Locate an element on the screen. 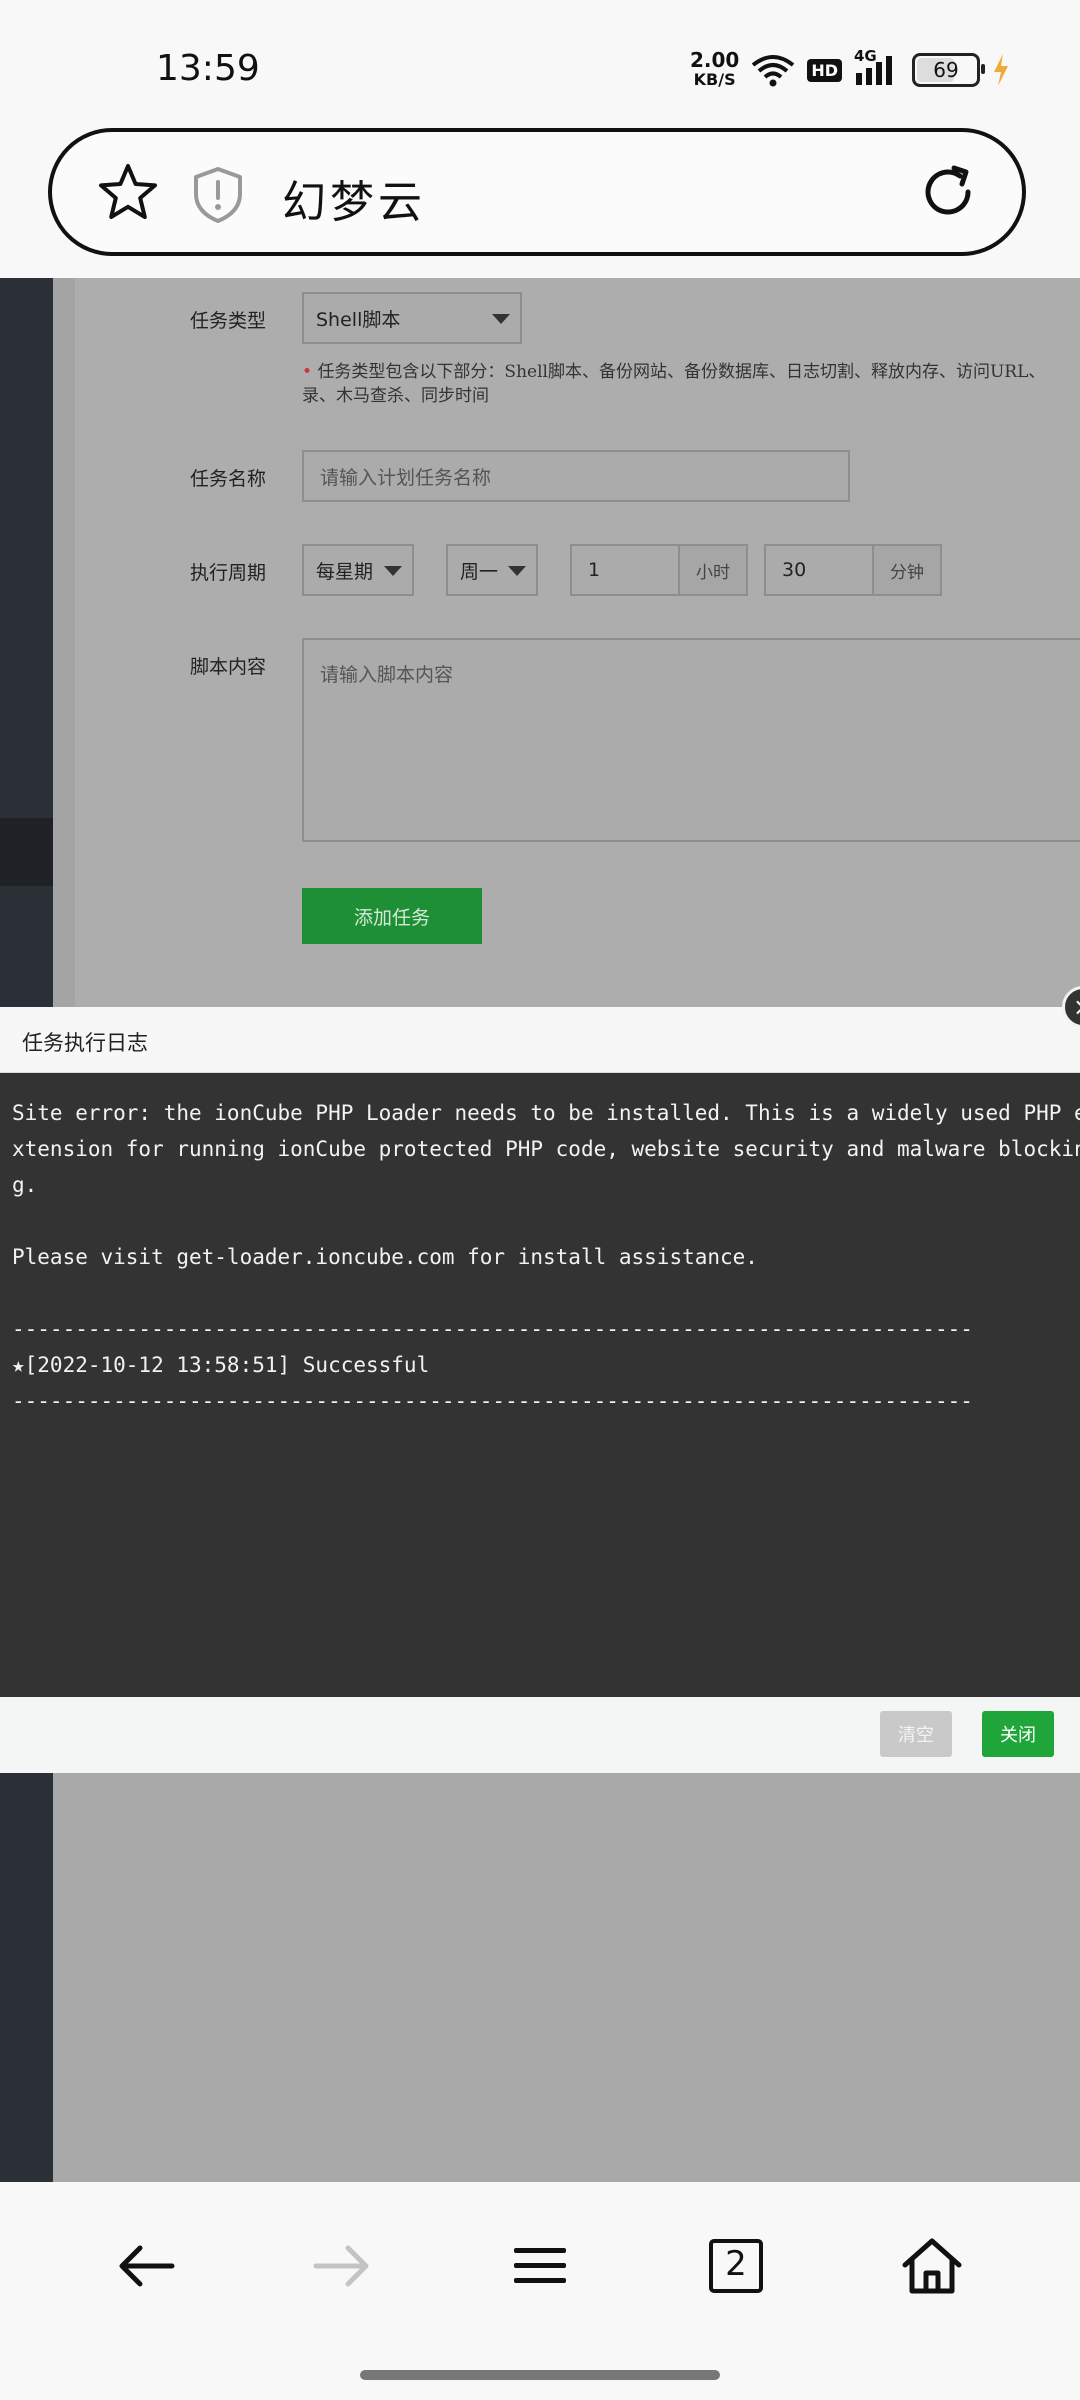 The image size is (1080, 2400). address-bar: 幻梦云 is located at coordinates (537, 192).